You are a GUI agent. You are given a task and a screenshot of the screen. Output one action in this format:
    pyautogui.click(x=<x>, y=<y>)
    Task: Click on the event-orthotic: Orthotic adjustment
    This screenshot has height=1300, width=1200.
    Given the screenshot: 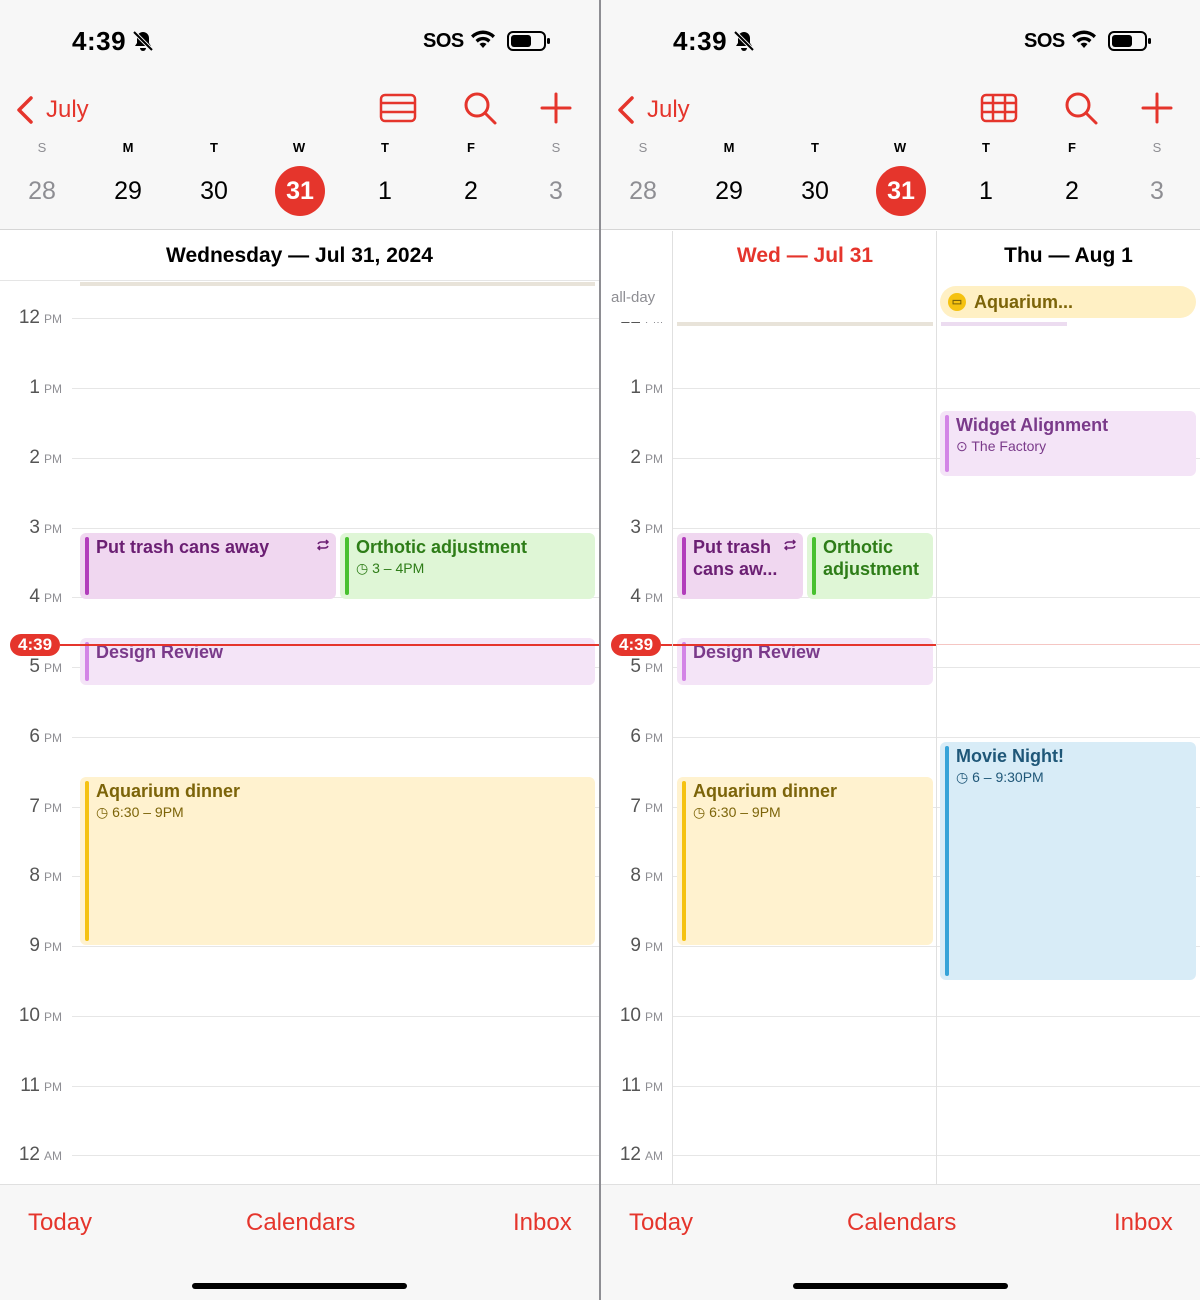 What is the action you would take?
    pyautogui.click(x=870, y=566)
    